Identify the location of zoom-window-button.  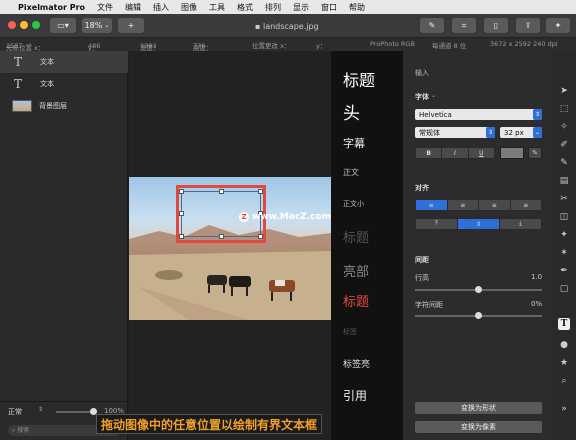
(36, 25).